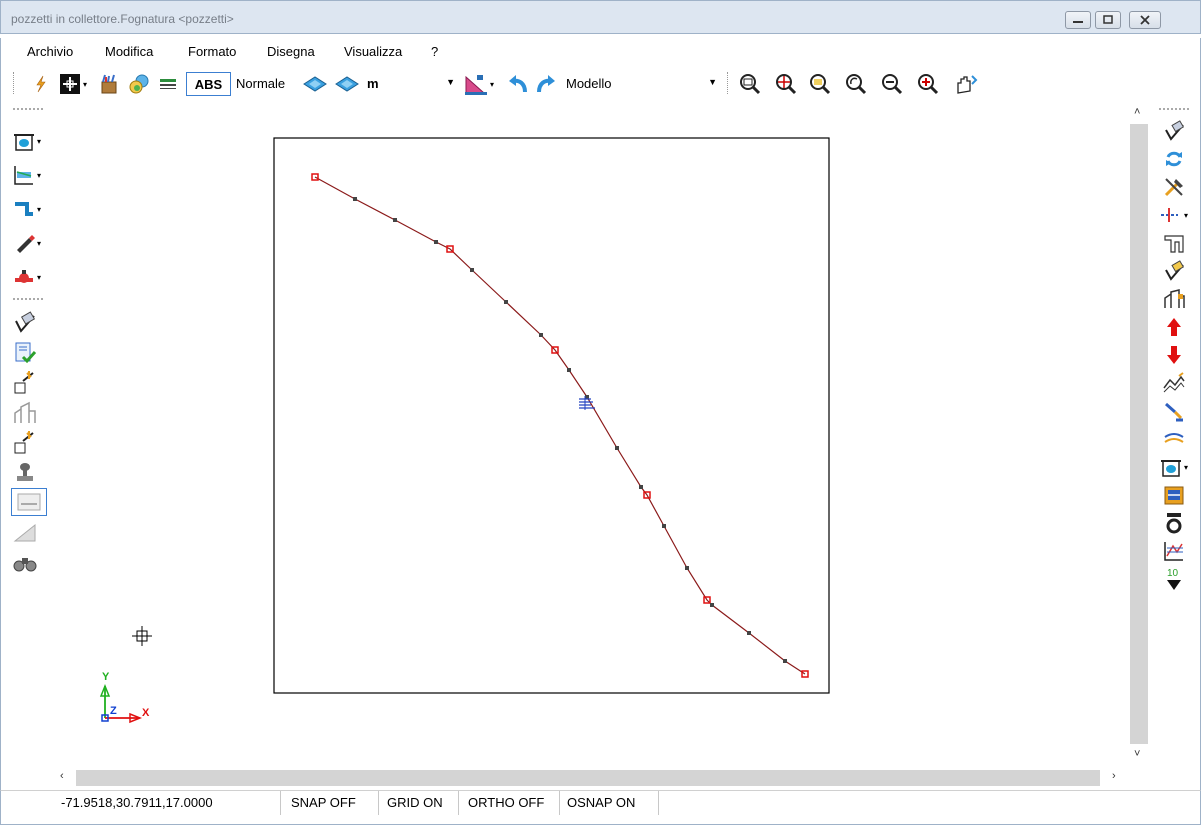 This screenshot has width=1201, height=825. I want to click on abs-toggle-button: ABS, so click(208, 84).